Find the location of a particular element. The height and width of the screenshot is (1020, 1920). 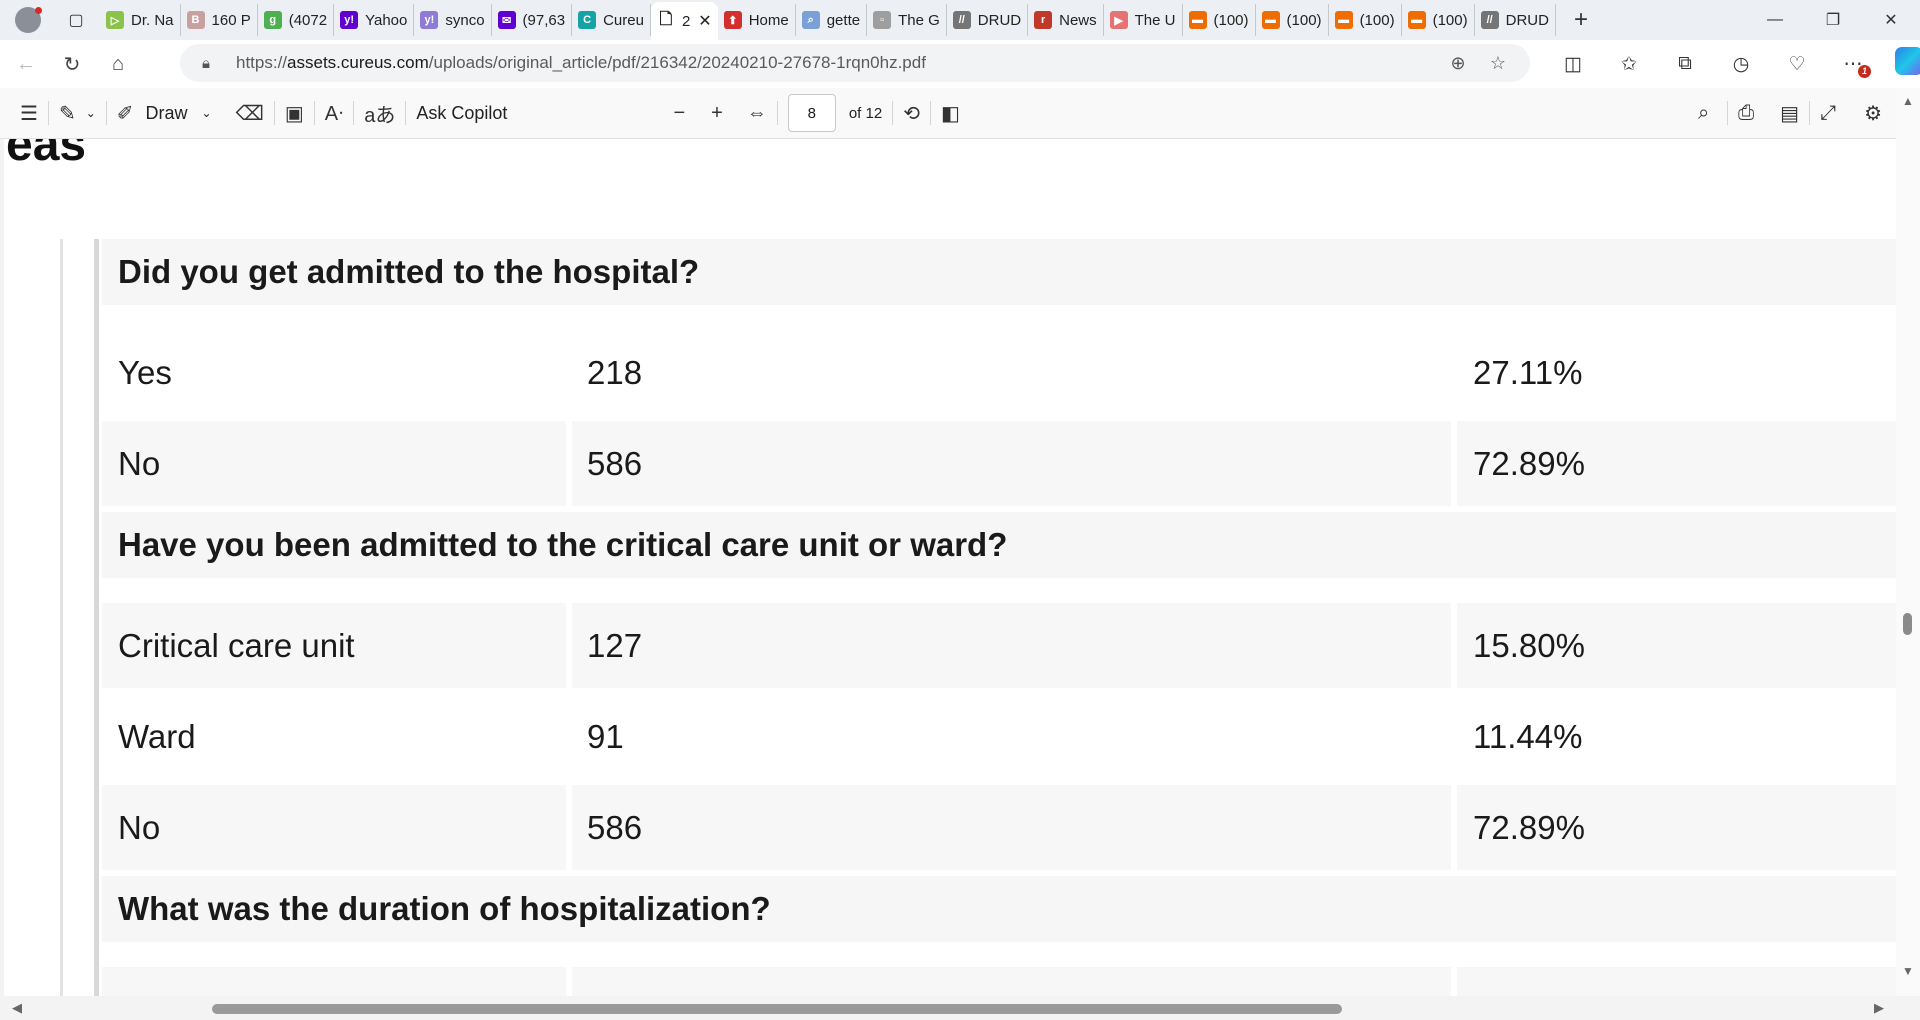

answer-cell: Ward is located at coordinates (334, 736).